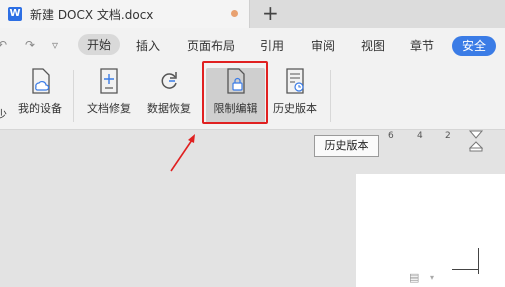 The image size is (505, 287). Describe the element at coordinates (448, 136) in the screenshot. I see `ruler-mark: 2` at that location.